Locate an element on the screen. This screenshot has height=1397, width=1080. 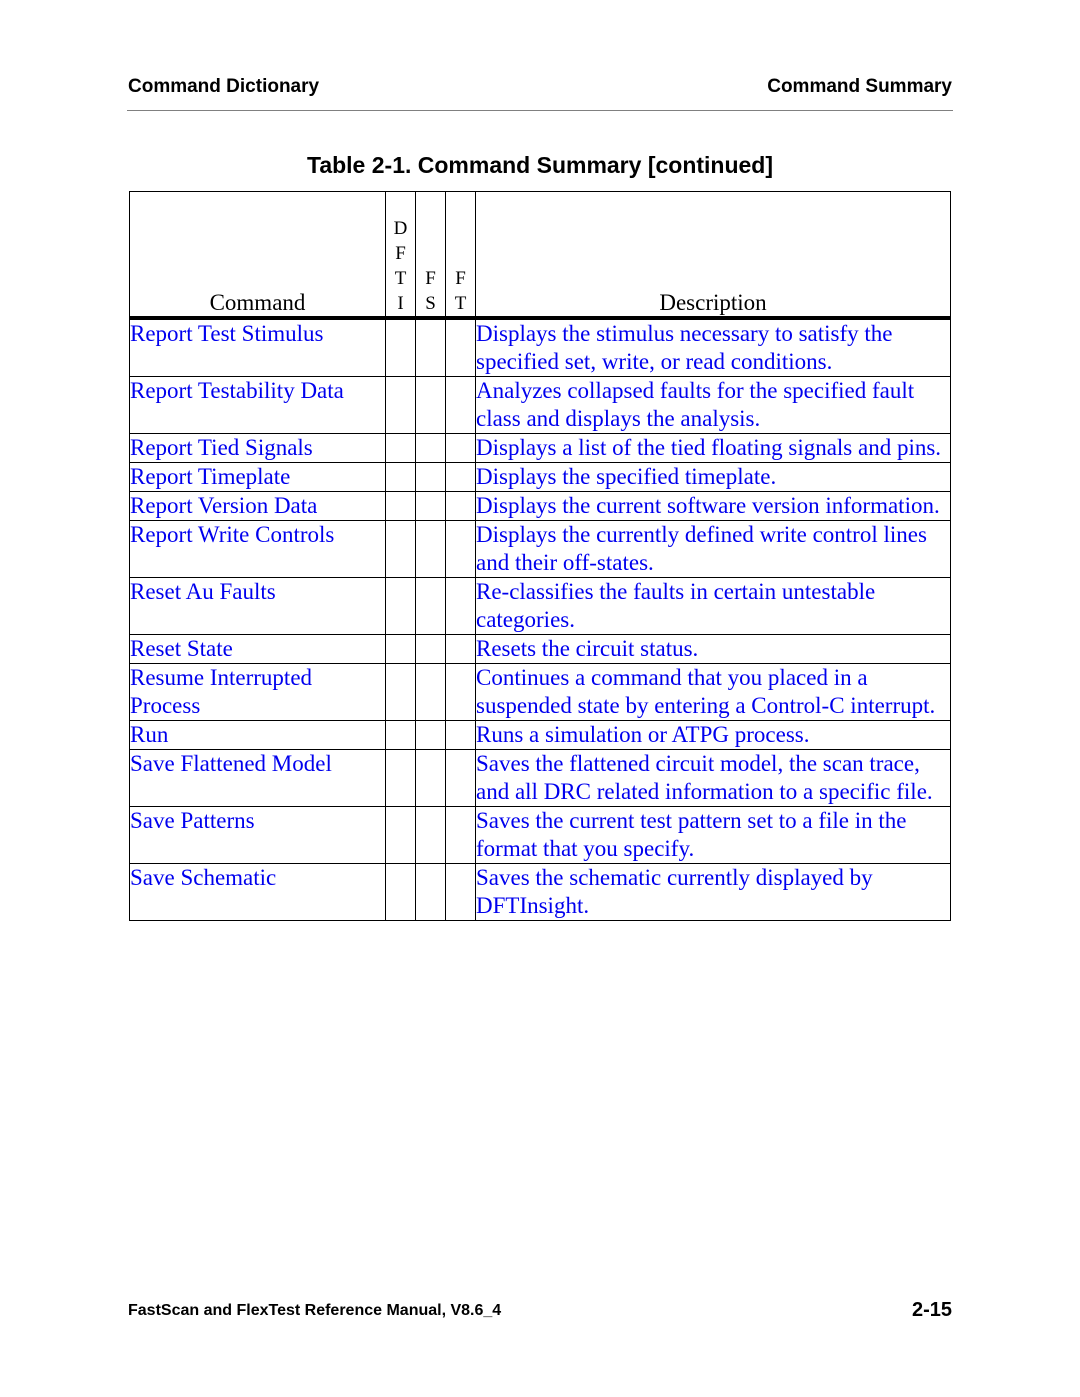
command-description: Resets the circuit status. is located at coordinates (713, 649).